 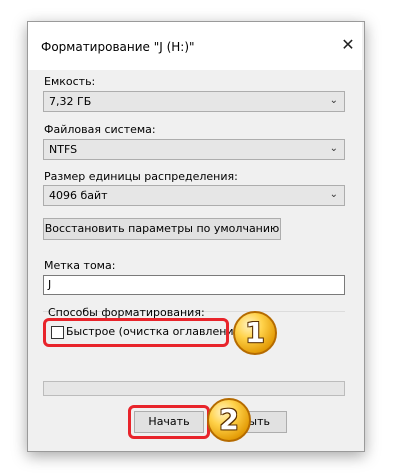 What do you see at coordinates (141, 176) in the screenshot?
I see `allocation-label: Размер единицы распределения:` at bounding box center [141, 176].